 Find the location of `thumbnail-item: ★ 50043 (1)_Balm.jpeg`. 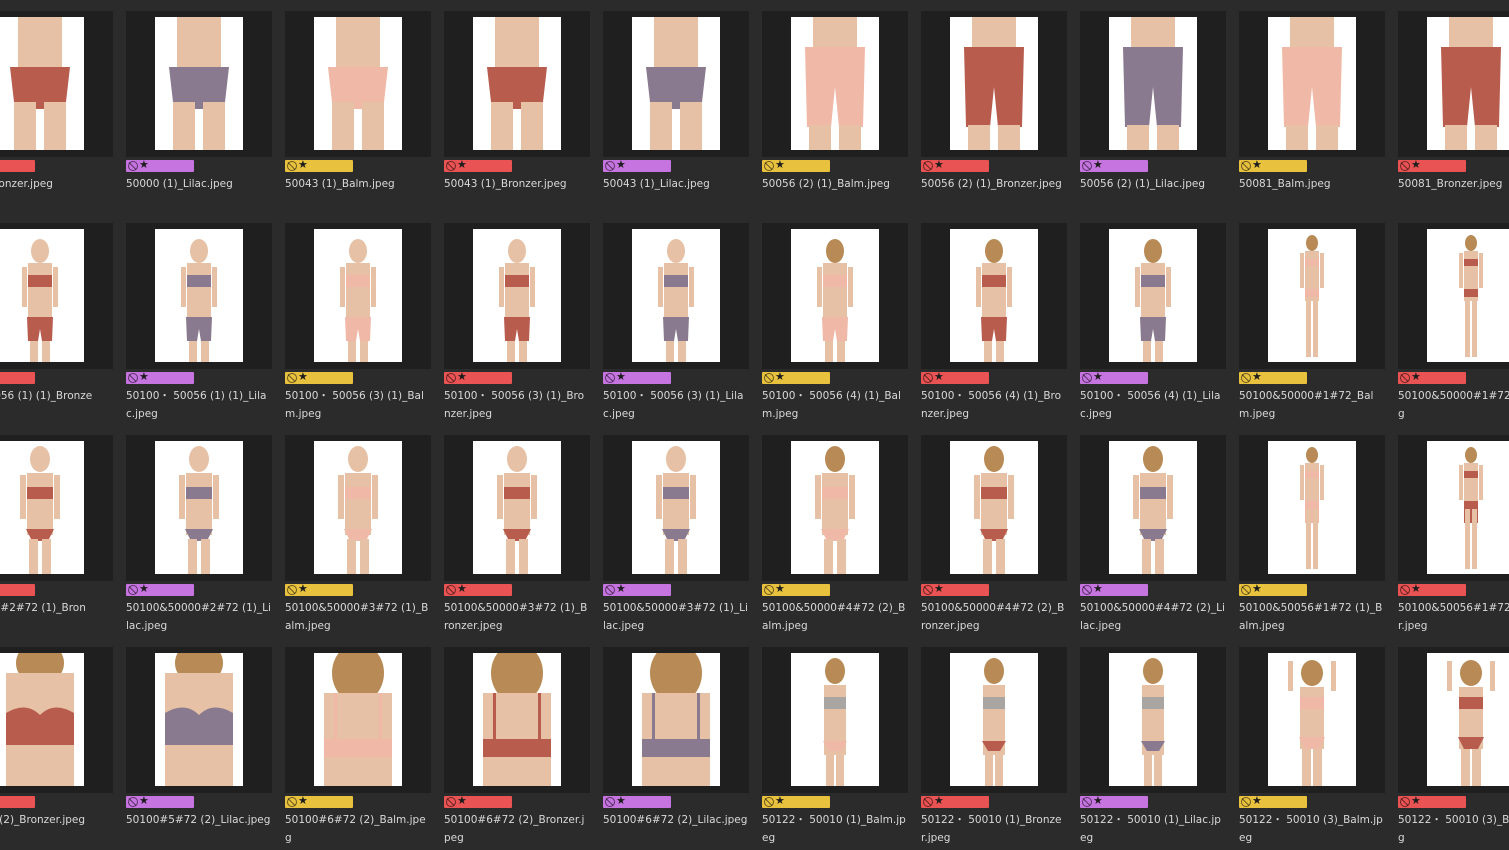

thumbnail-item: ★ 50043 (1)_Balm.jpeg is located at coordinates (358, 111).